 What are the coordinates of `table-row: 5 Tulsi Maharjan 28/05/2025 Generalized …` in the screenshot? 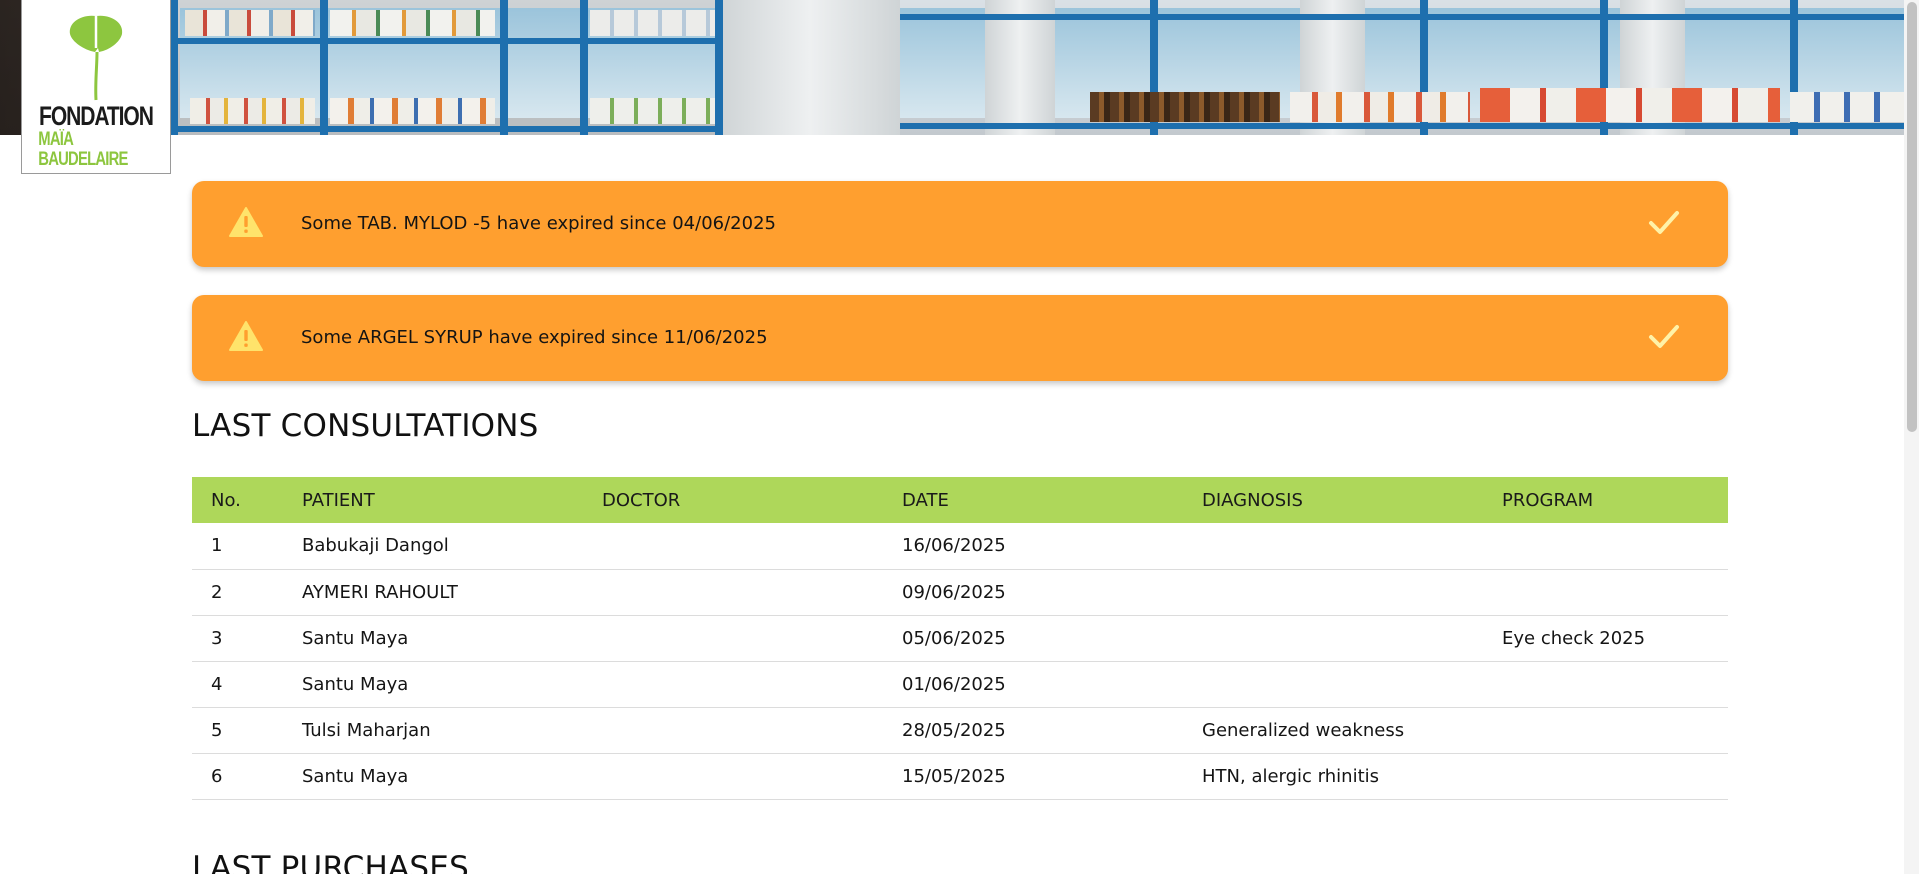 It's located at (960, 730).